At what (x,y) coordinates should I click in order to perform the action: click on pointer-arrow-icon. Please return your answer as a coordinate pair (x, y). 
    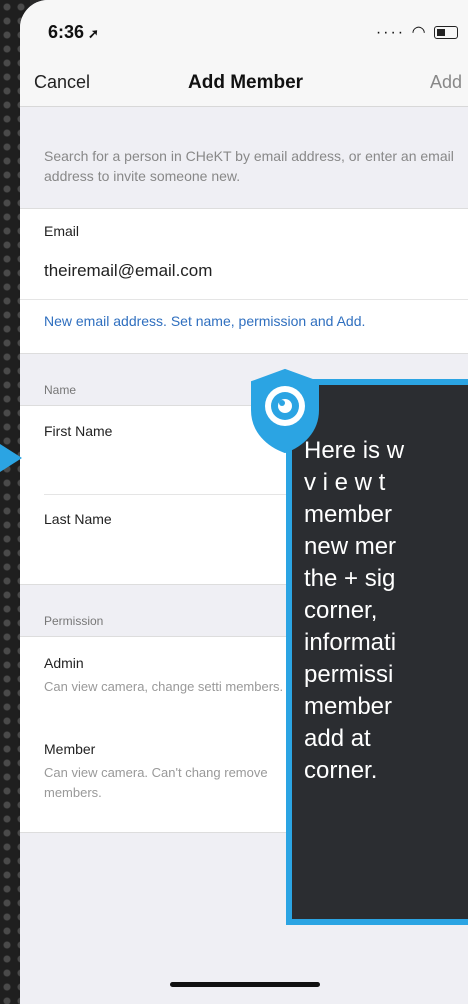
    Looking at the image, I should click on (11, 458).